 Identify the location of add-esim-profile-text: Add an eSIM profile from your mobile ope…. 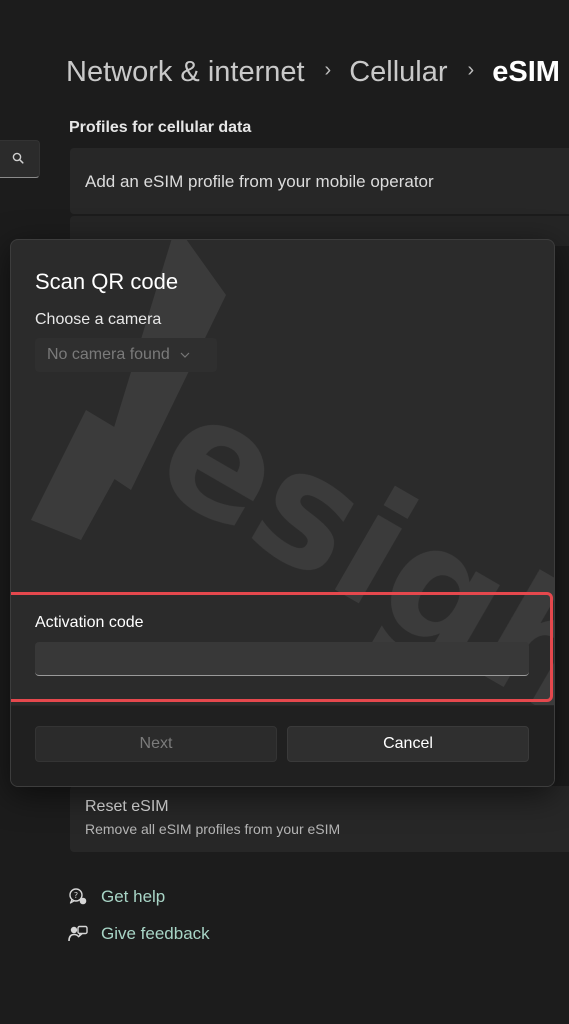
(259, 181).